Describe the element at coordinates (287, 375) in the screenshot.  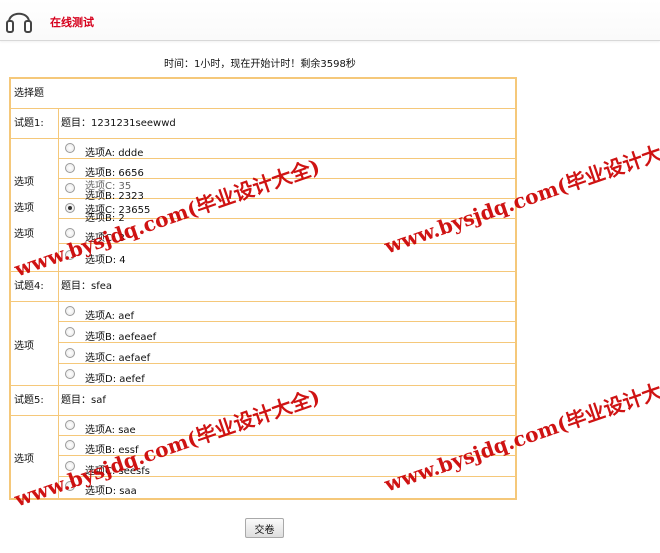
I see `option-row: 选项D: aefef` at that location.